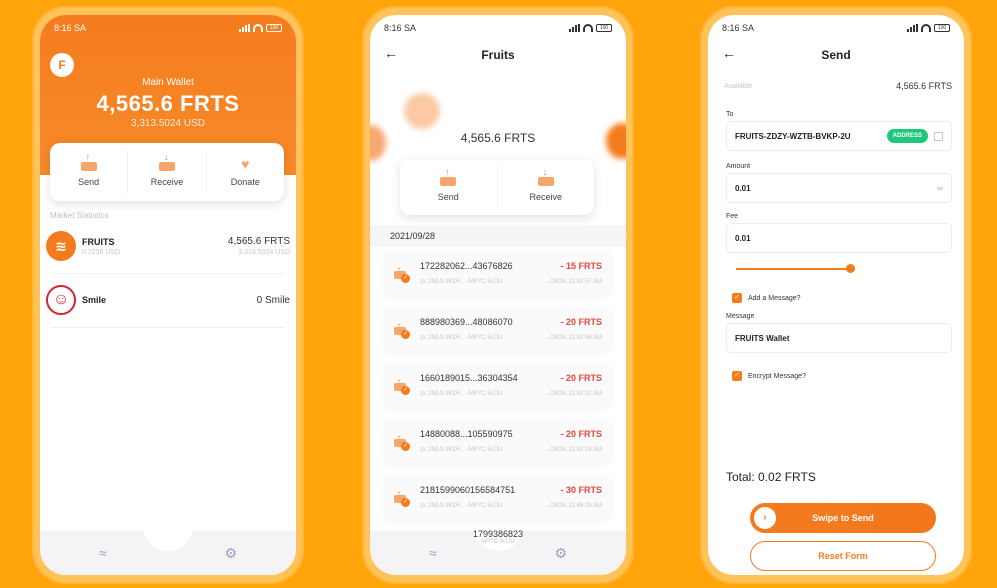 The width and height of the screenshot is (997, 588). I want to click on chevron-right-icon: ›, so click(765, 518).